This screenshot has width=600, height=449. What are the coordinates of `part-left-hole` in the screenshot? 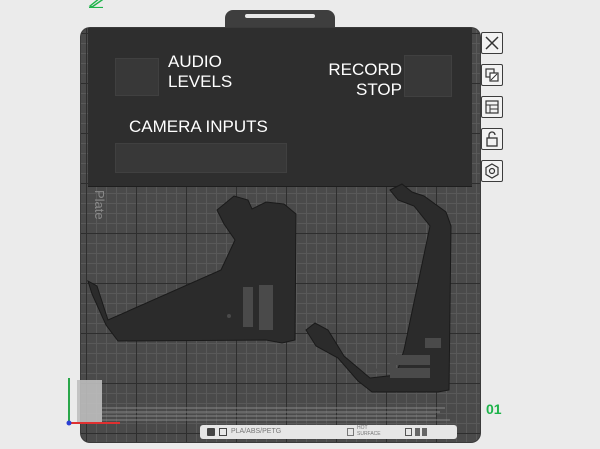 It's located at (229, 316).